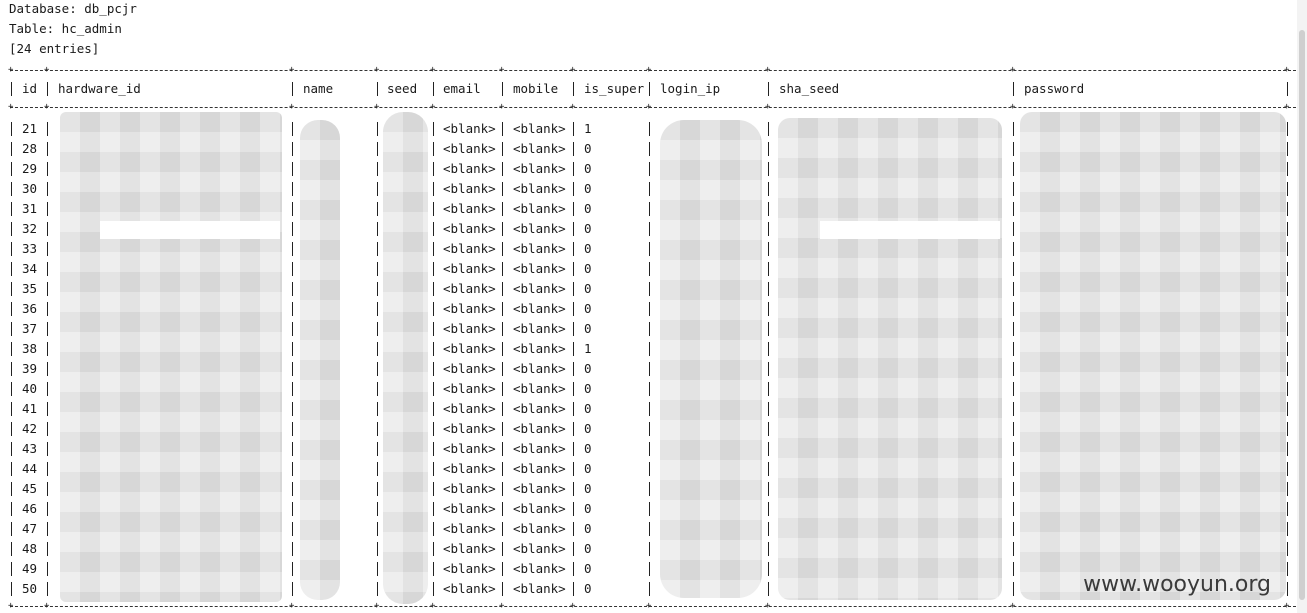 The width and height of the screenshot is (1307, 613). I want to click on entry-count: [24 entries], so click(54, 48).